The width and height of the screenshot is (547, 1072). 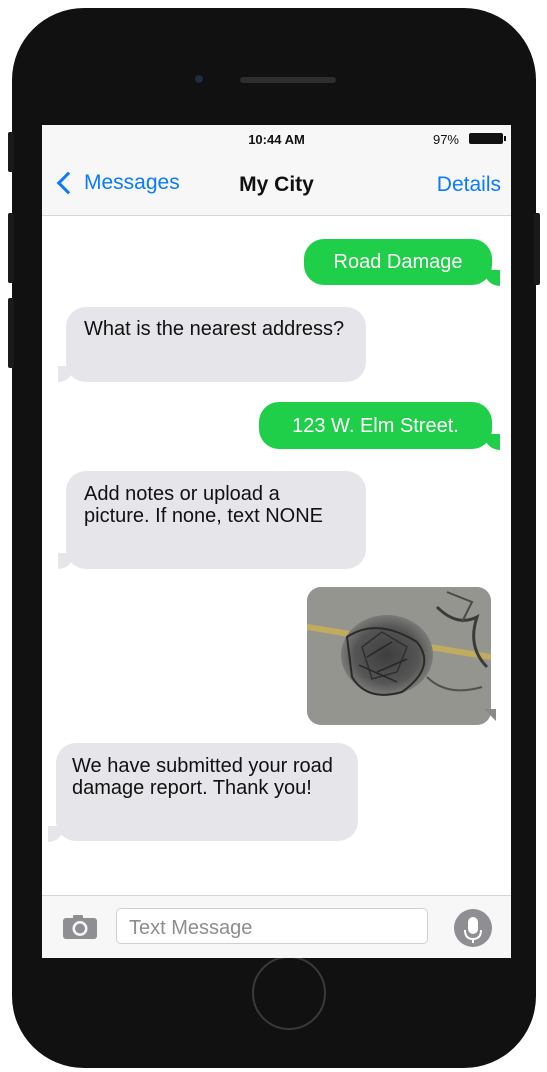 I want to click on back-button: Messages, so click(x=118, y=183).